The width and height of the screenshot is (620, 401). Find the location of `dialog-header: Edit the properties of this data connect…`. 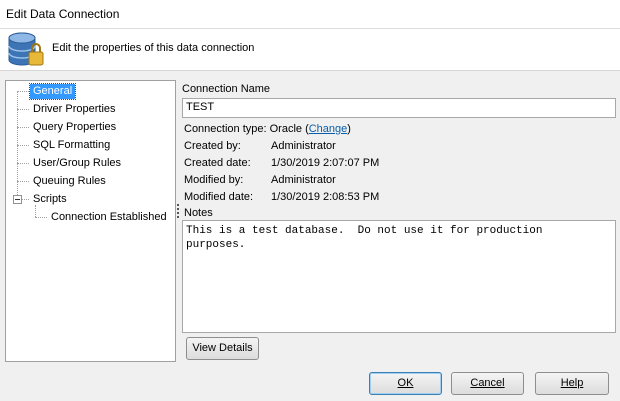

dialog-header: Edit the properties of this data connect… is located at coordinates (310, 50).